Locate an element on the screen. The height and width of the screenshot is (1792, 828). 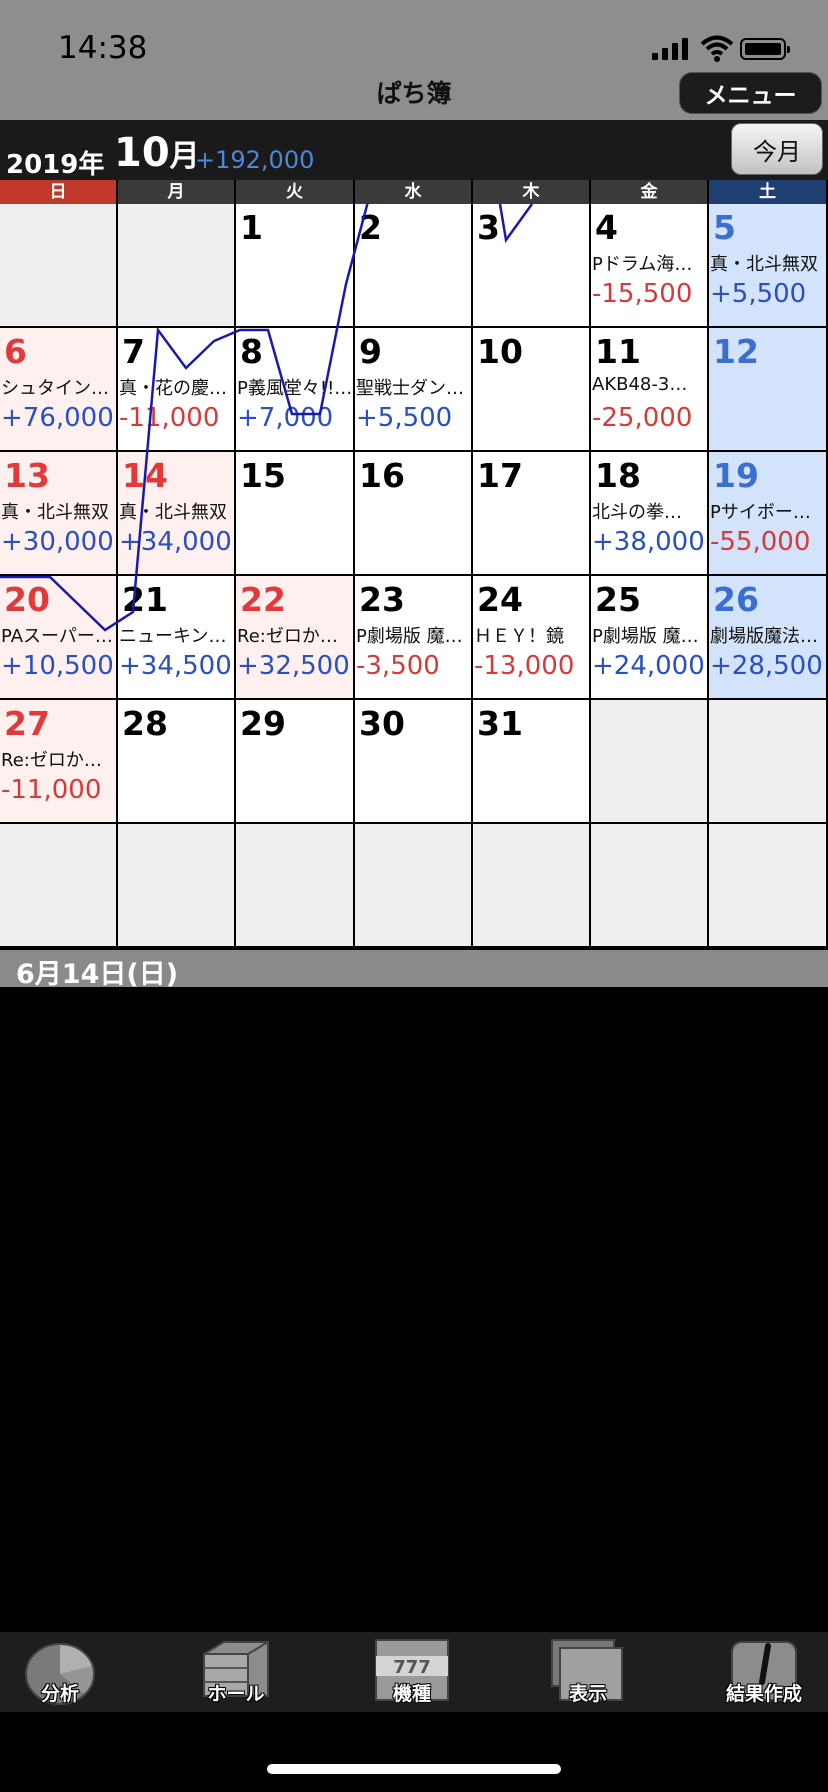
machine-name: 真・北斗無双 is located at coordinates (173, 512).